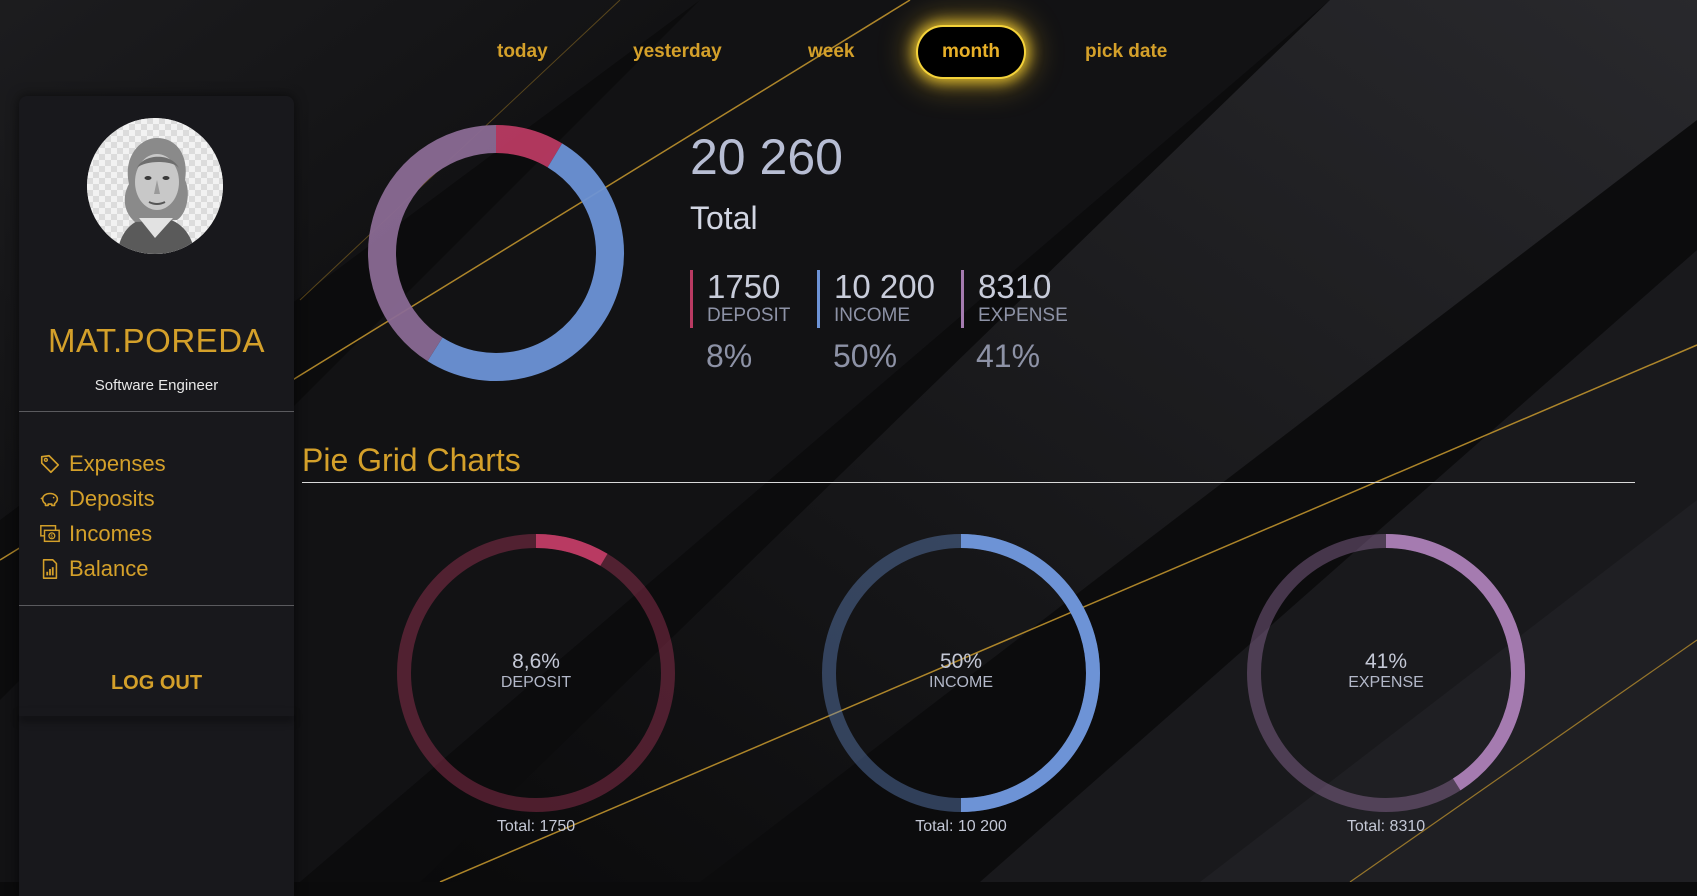 The image size is (1697, 896). I want to click on nav-month: month, so click(971, 52).